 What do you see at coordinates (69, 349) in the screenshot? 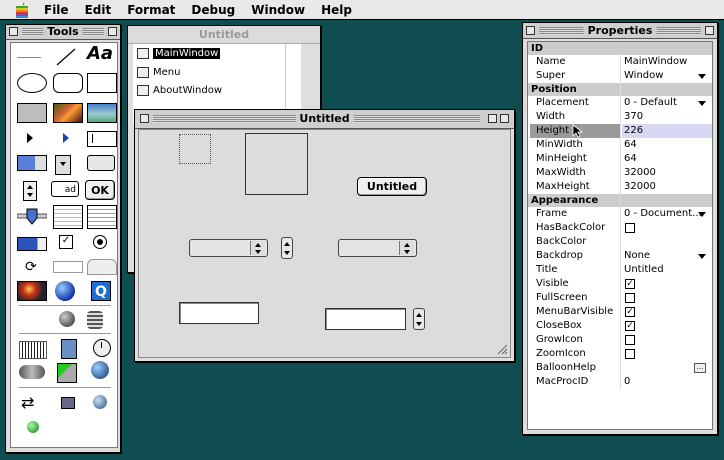
I see `calculator-tool-icon` at bounding box center [69, 349].